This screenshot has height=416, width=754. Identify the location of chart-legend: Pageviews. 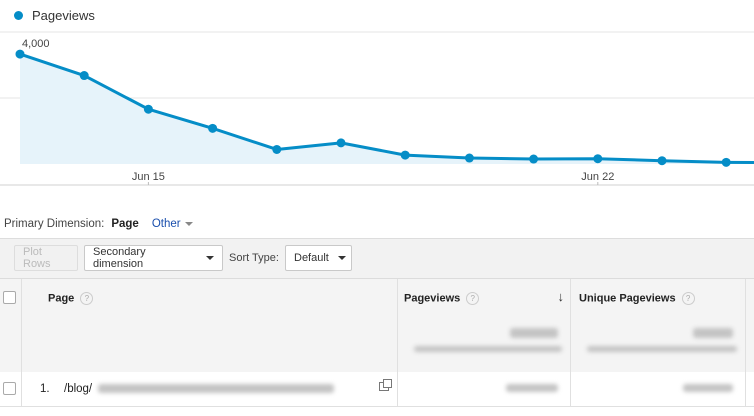
(54, 15).